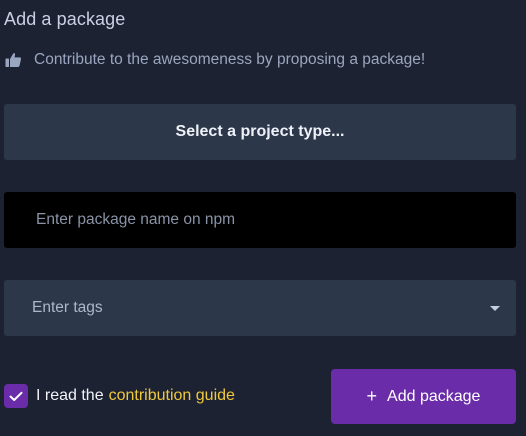 The height and width of the screenshot is (436, 526). Describe the element at coordinates (65, 19) in the screenshot. I see `form-title: Add a package` at that location.